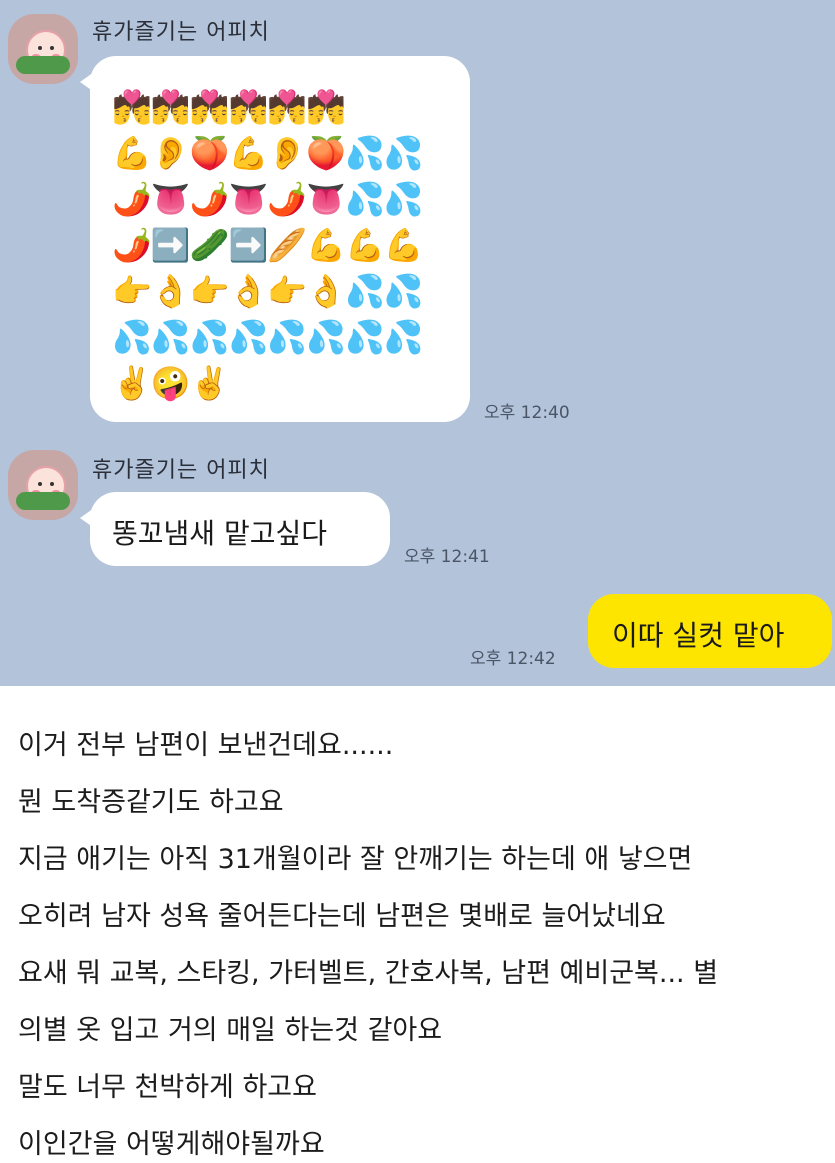 This screenshot has height=1163, width=835. What do you see at coordinates (447, 557) in the screenshot?
I see `message-time: 오후 12:41` at bounding box center [447, 557].